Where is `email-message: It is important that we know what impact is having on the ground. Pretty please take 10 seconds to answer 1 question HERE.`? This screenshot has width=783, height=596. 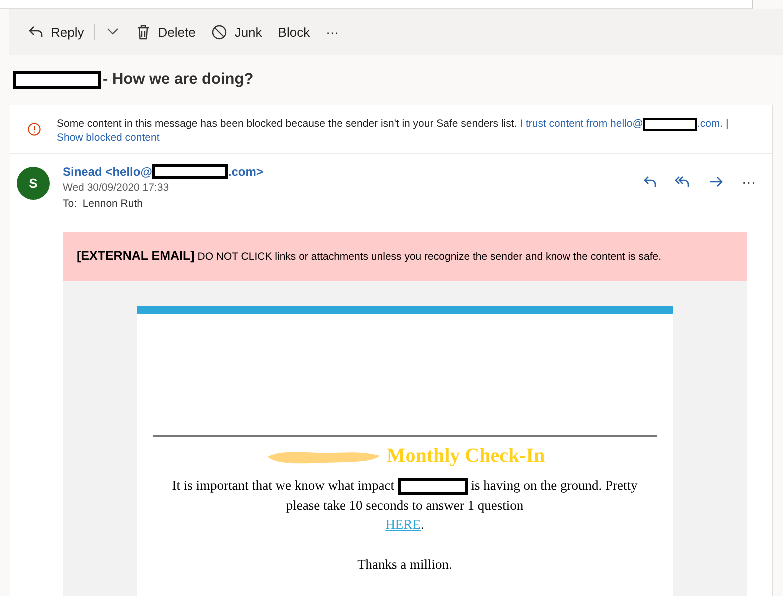
email-message: It is important that we know what impact is having on the ground. Pretty please take 10 seconds to answer 1 question HERE. is located at coordinates (405, 505).